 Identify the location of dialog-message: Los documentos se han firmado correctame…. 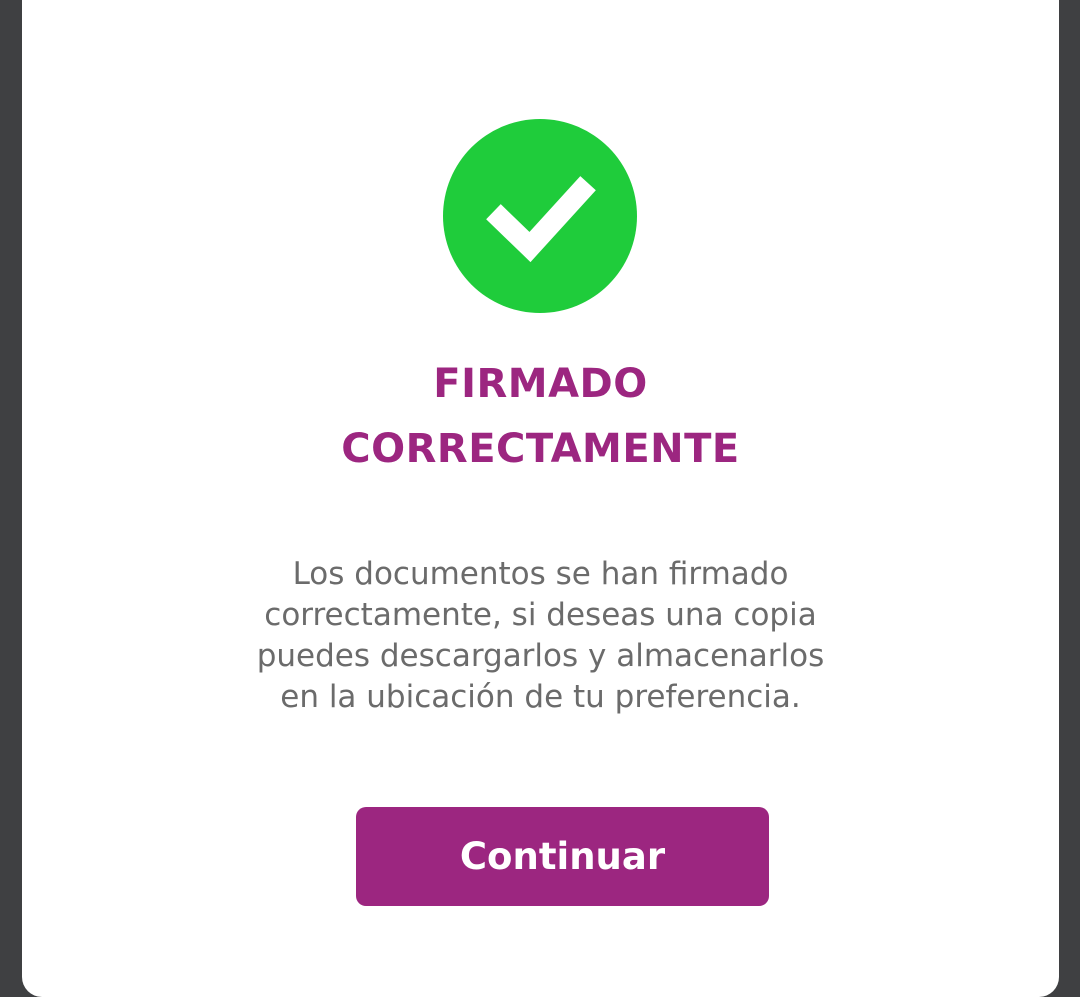
(540, 636).